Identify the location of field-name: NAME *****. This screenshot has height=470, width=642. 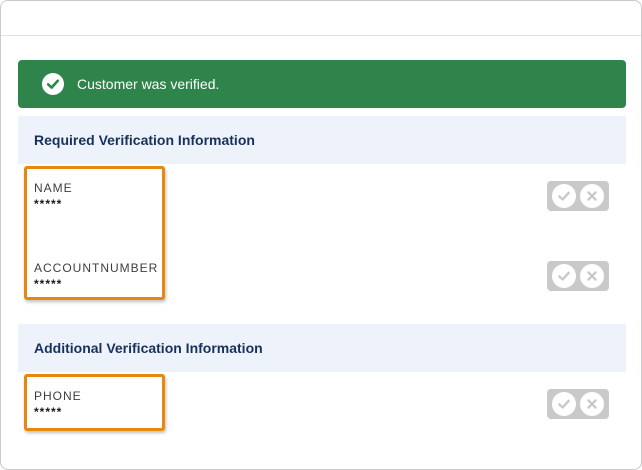
(53, 196).